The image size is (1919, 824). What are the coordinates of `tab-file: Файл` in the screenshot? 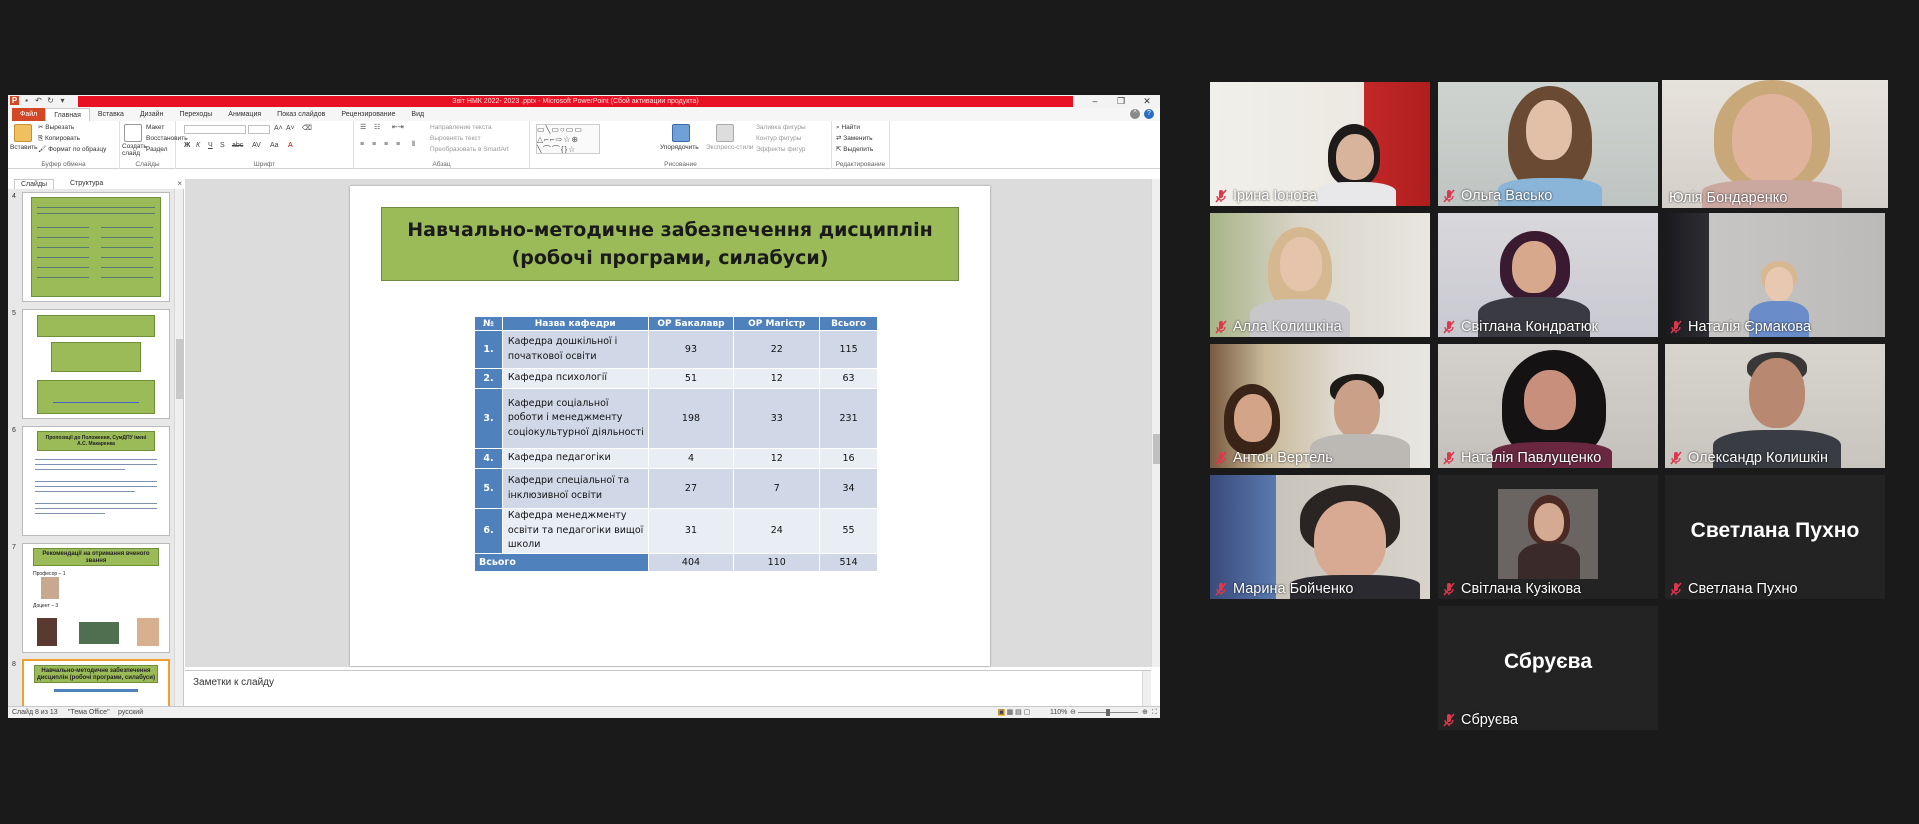 It's located at (29, 114).